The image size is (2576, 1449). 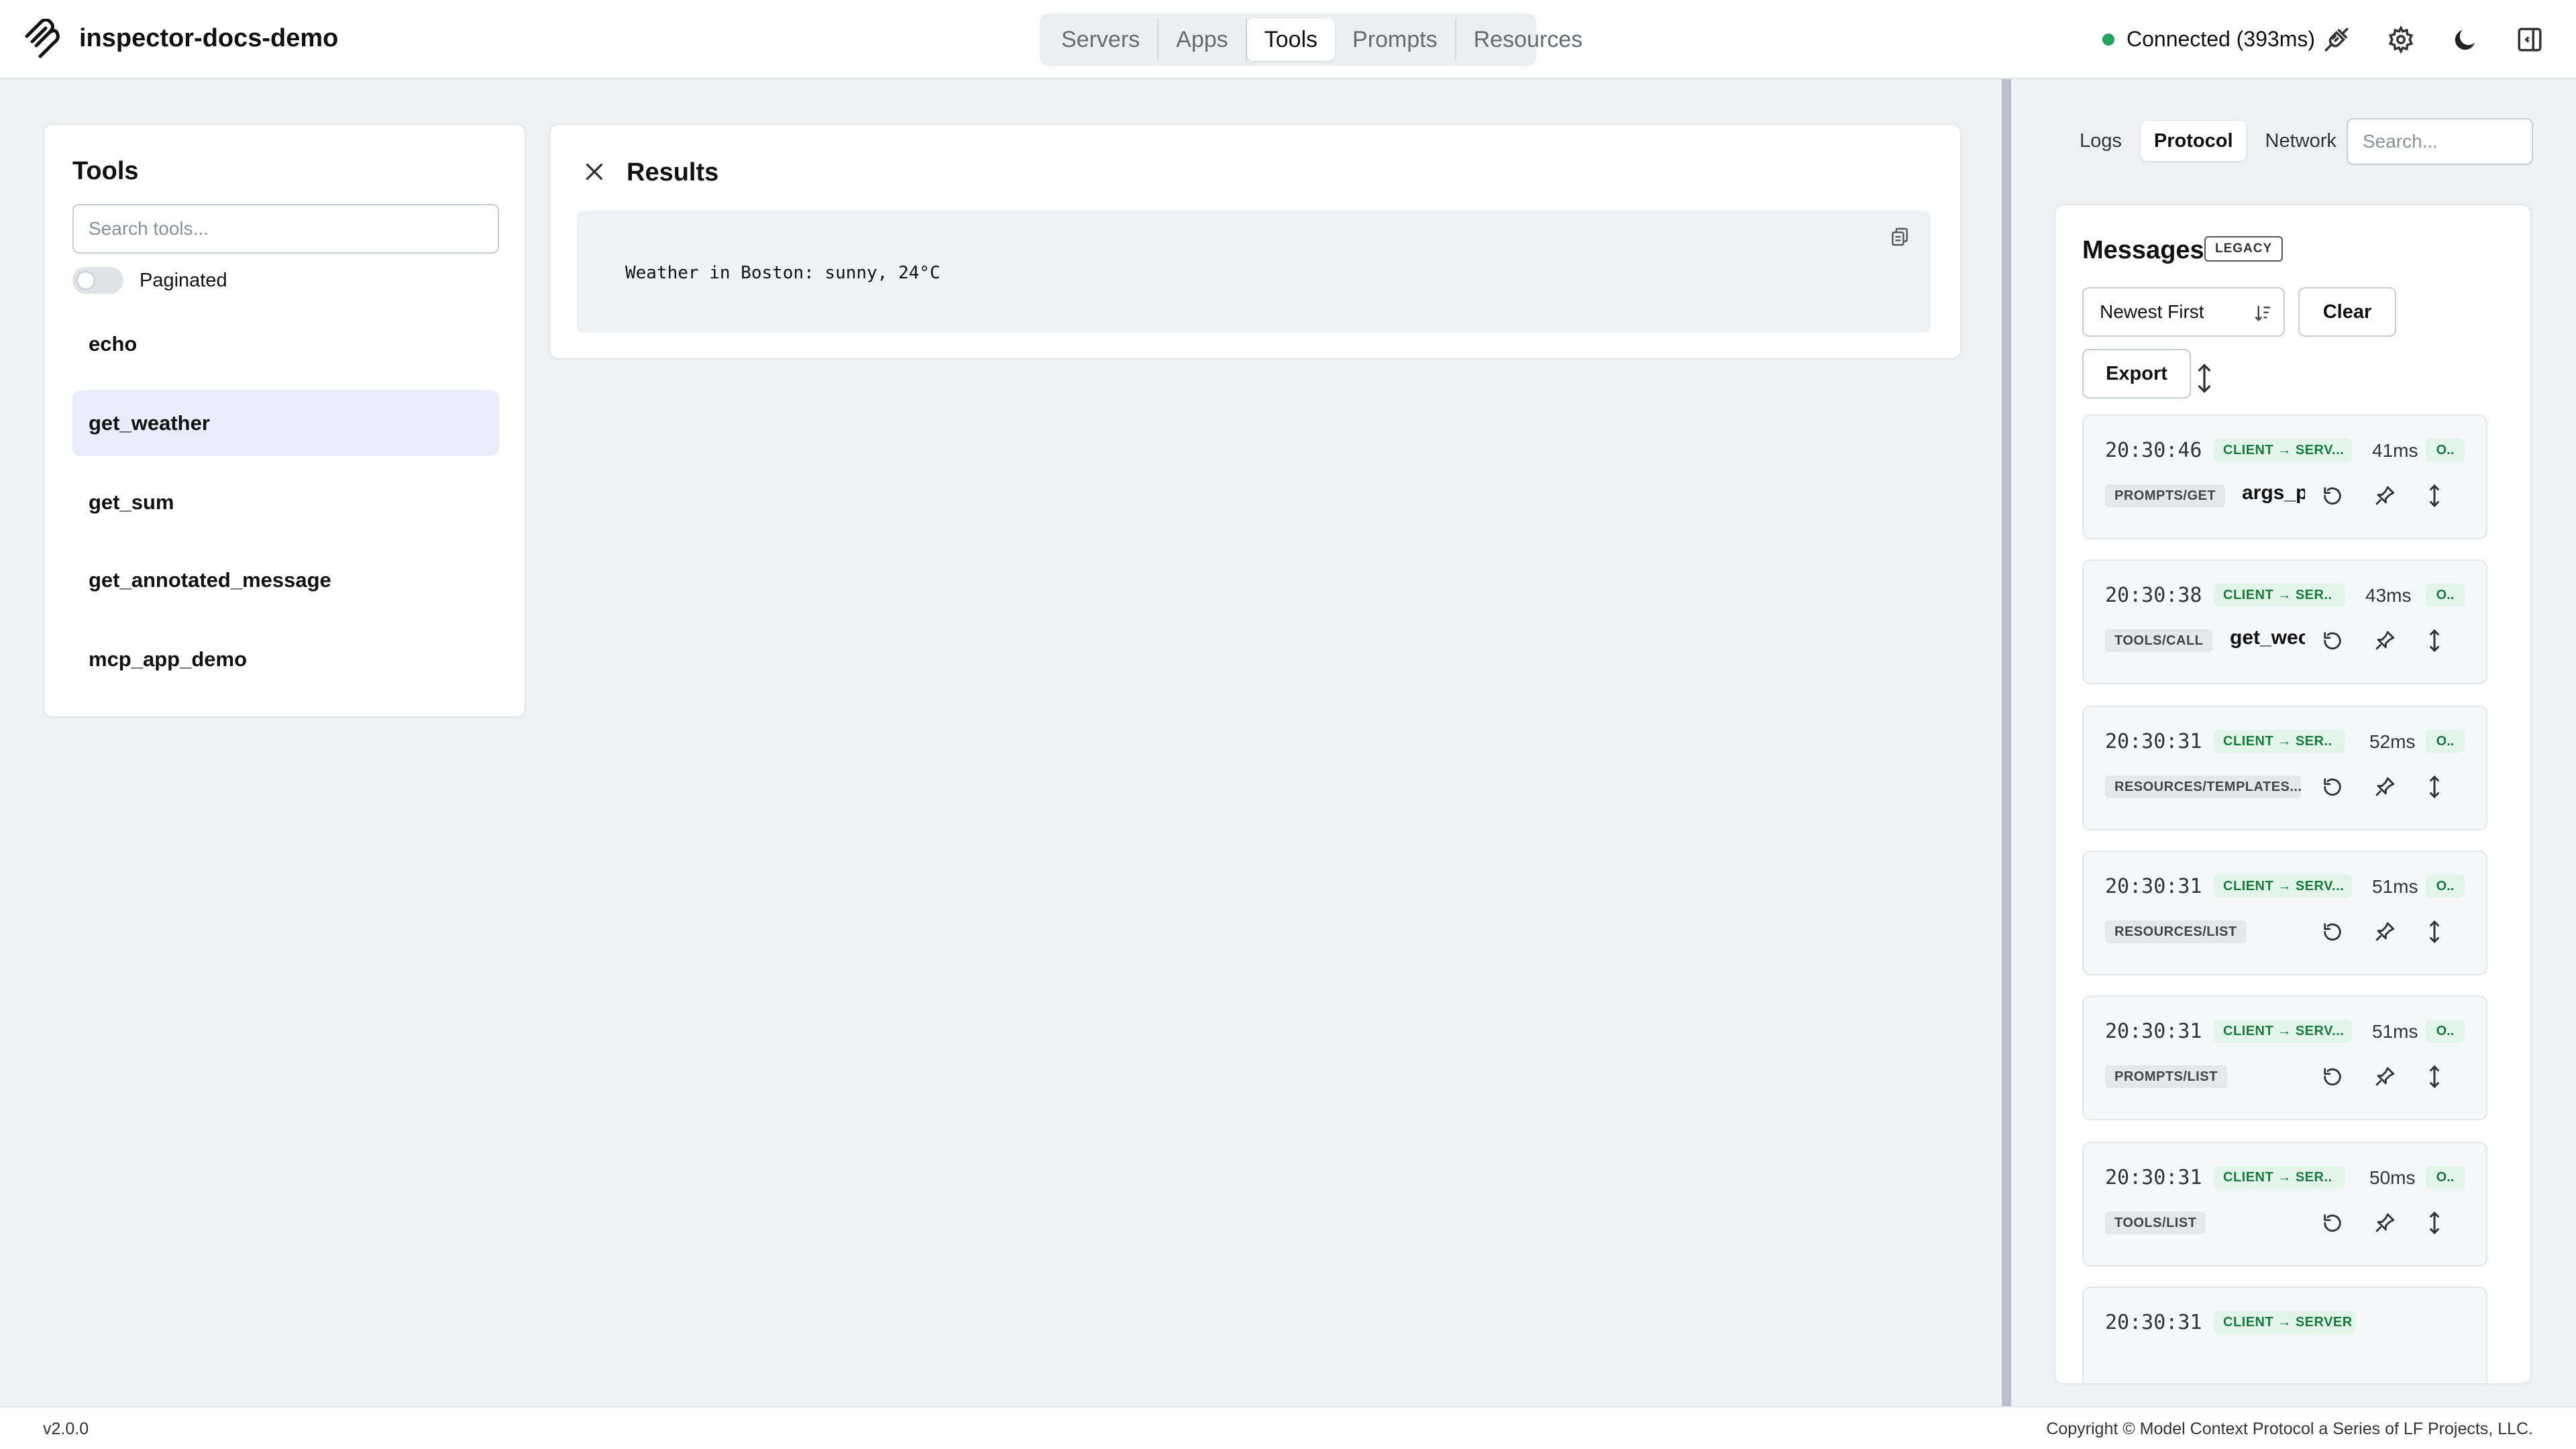 What do you see at coordinates (285, 580) in the screenshot?
I see `tool-item-get-annotated-message: get_annotated_message` at bounding box center [285, 580].